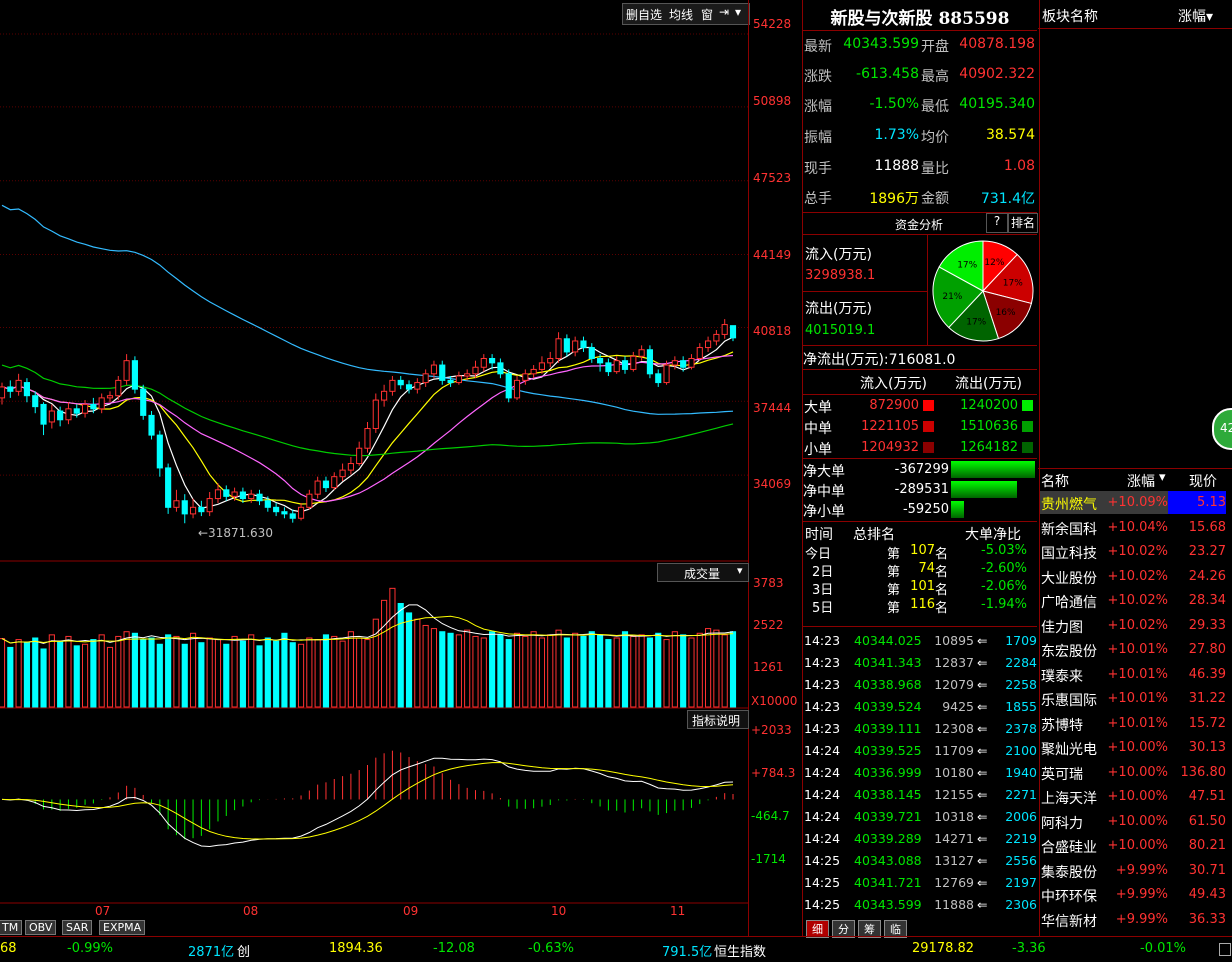 This screenshot has height=962, width=1232. I want to click on stock-change: +10.02%, so click(1137, 625).